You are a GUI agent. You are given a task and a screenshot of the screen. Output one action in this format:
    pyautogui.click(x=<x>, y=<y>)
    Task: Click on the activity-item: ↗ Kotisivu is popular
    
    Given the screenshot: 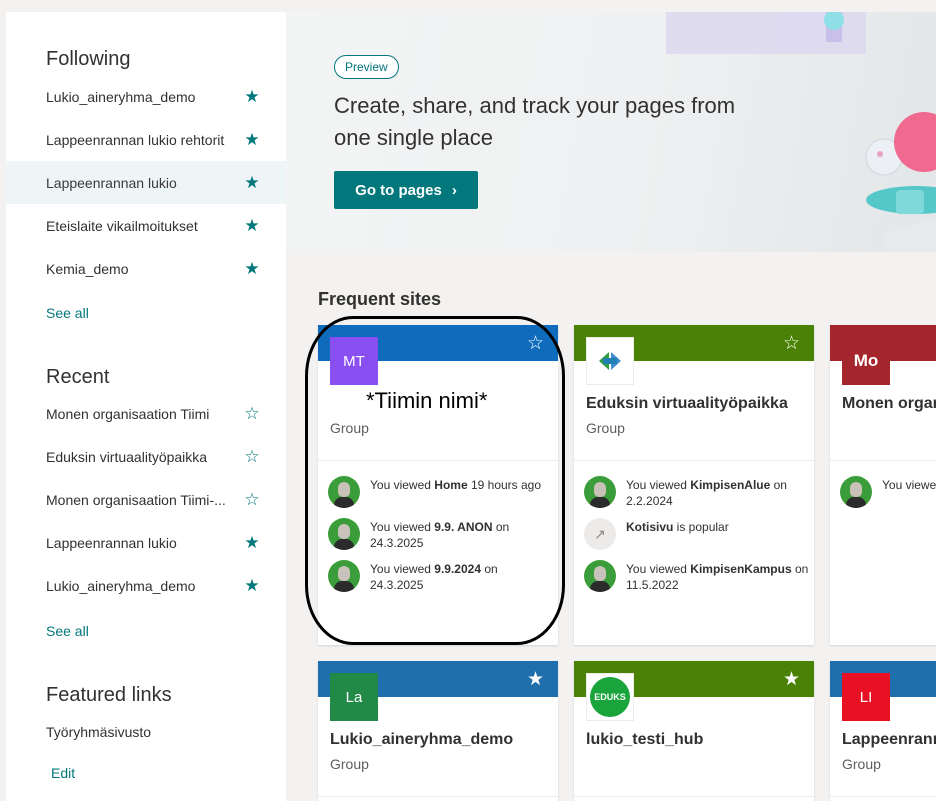 What is the action you would take?
    pyautogui.click(x=696, y=534)
    